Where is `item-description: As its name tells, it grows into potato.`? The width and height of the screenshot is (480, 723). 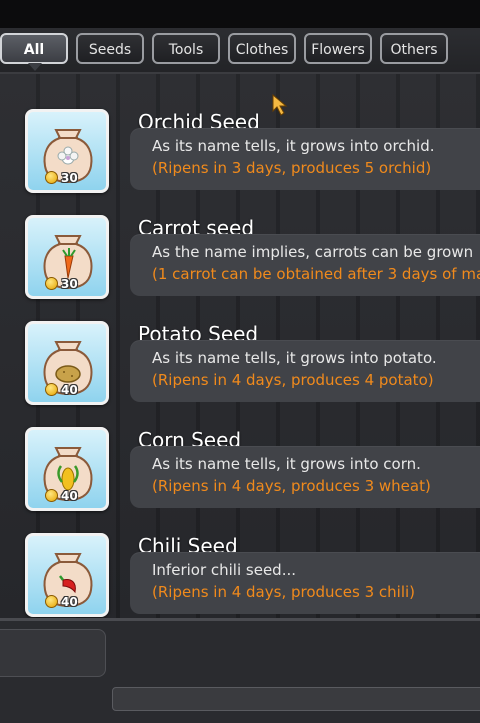 item-description: As its name tells, it grows into potato. is located at coordinates (294, 358).